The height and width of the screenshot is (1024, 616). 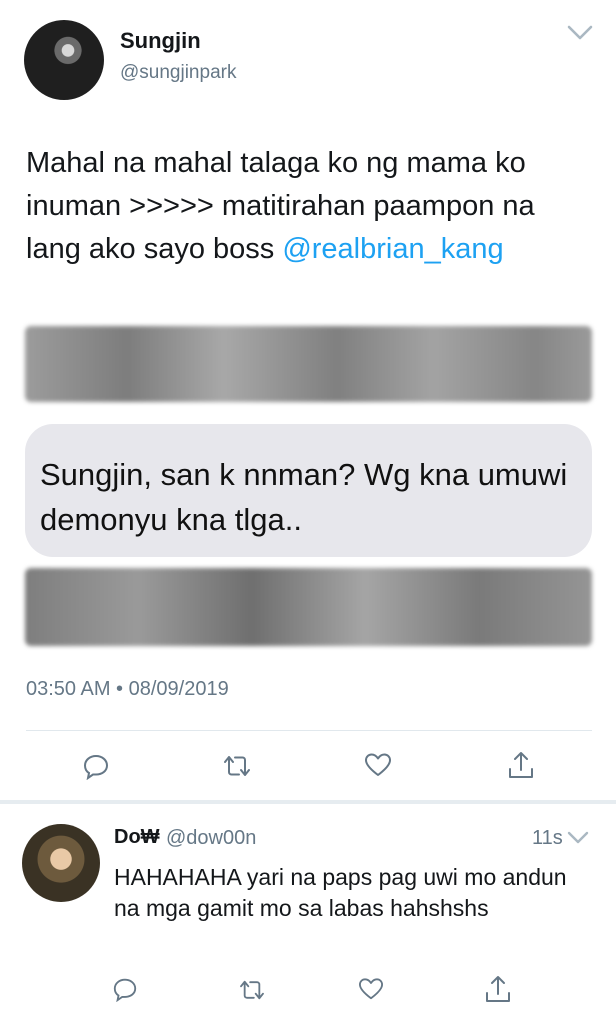 What do you see at coordinates (211, 838) in the screenshot?
I see `reply-author-handle: @dow00n` at bounding box center [211, 838].